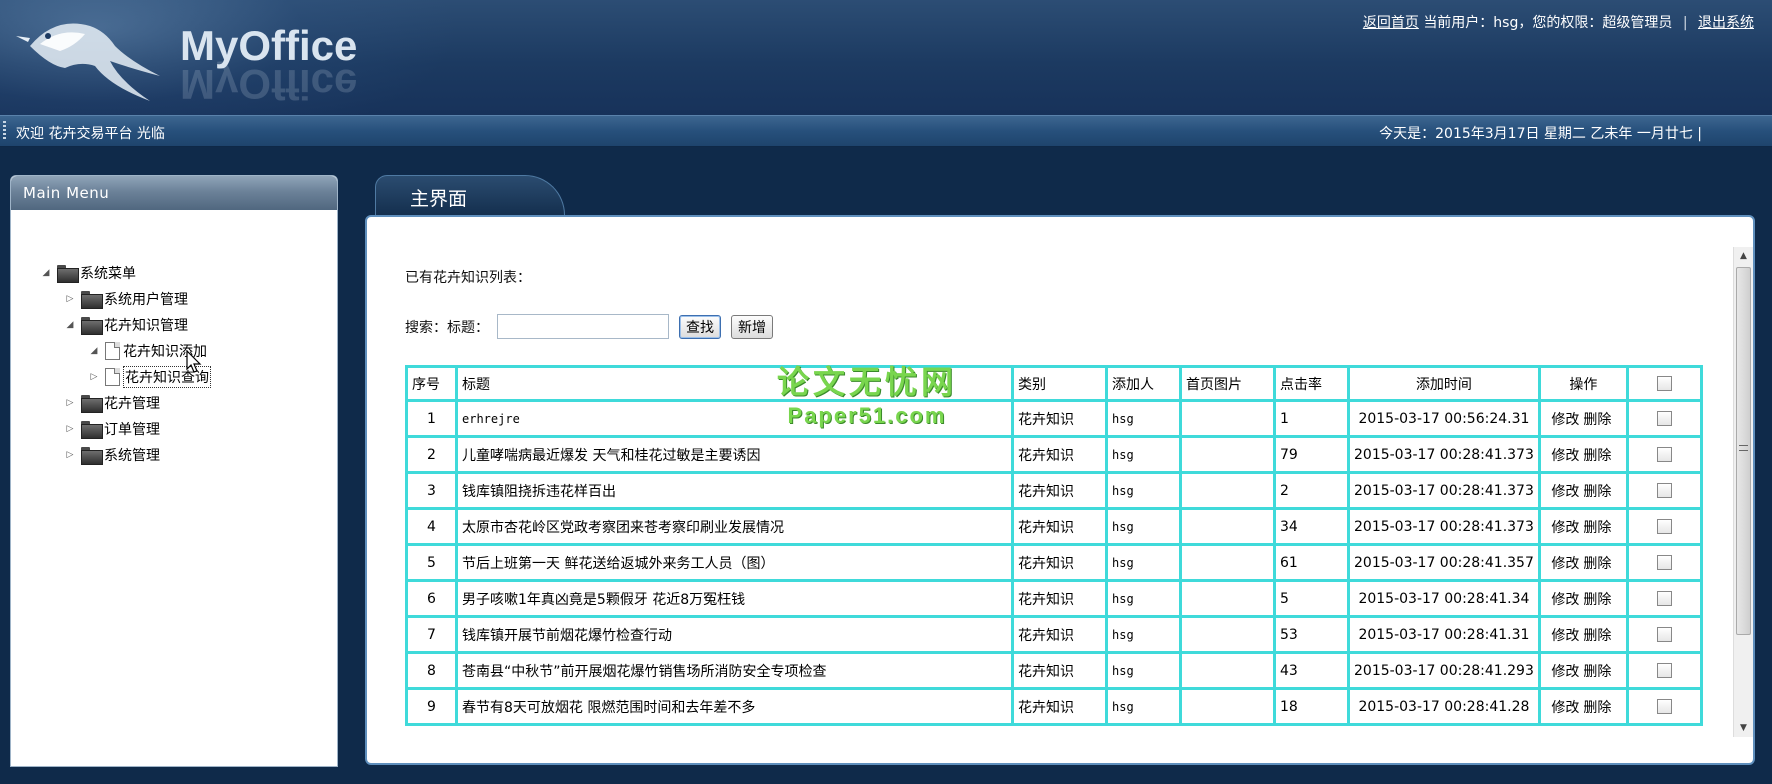 This screenshot has width=1772, height=784. I want to click on menu-item-label: 系统用户管理, so click(146, 299).